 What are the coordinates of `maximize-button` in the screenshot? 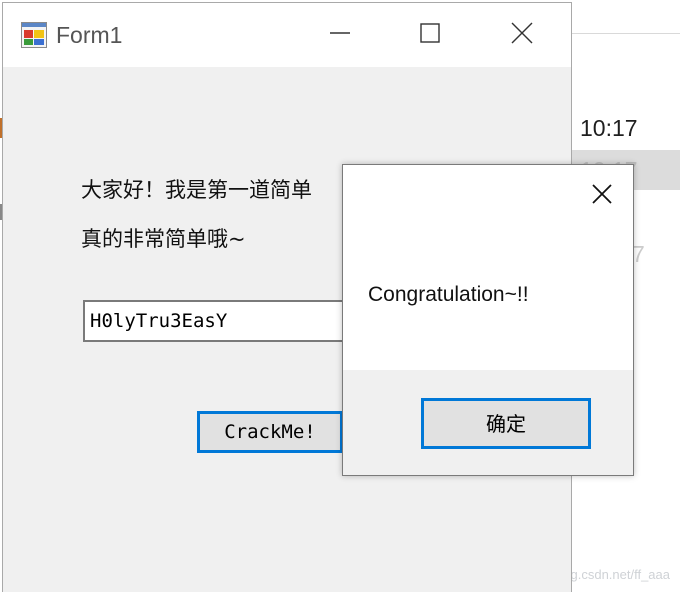 It's located at (430, 35).